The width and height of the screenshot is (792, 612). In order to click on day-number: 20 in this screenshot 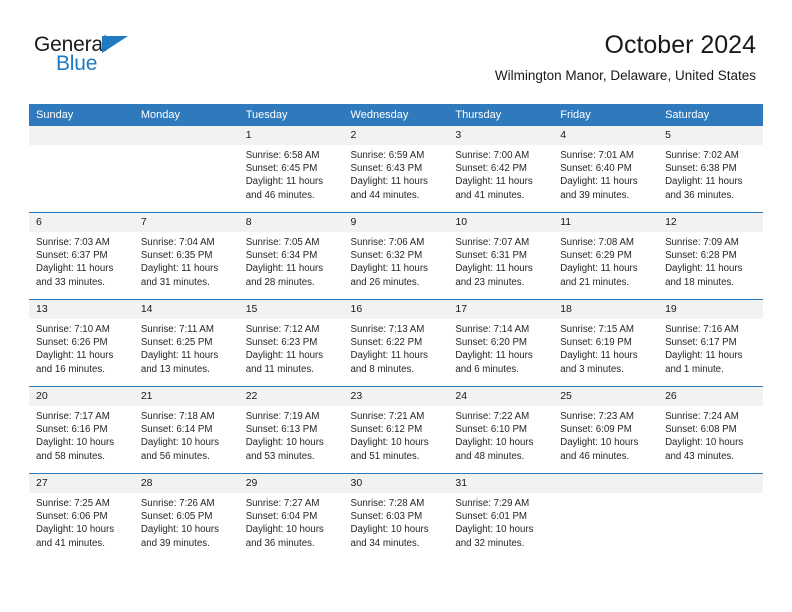, I will do `click(81, 396)`.